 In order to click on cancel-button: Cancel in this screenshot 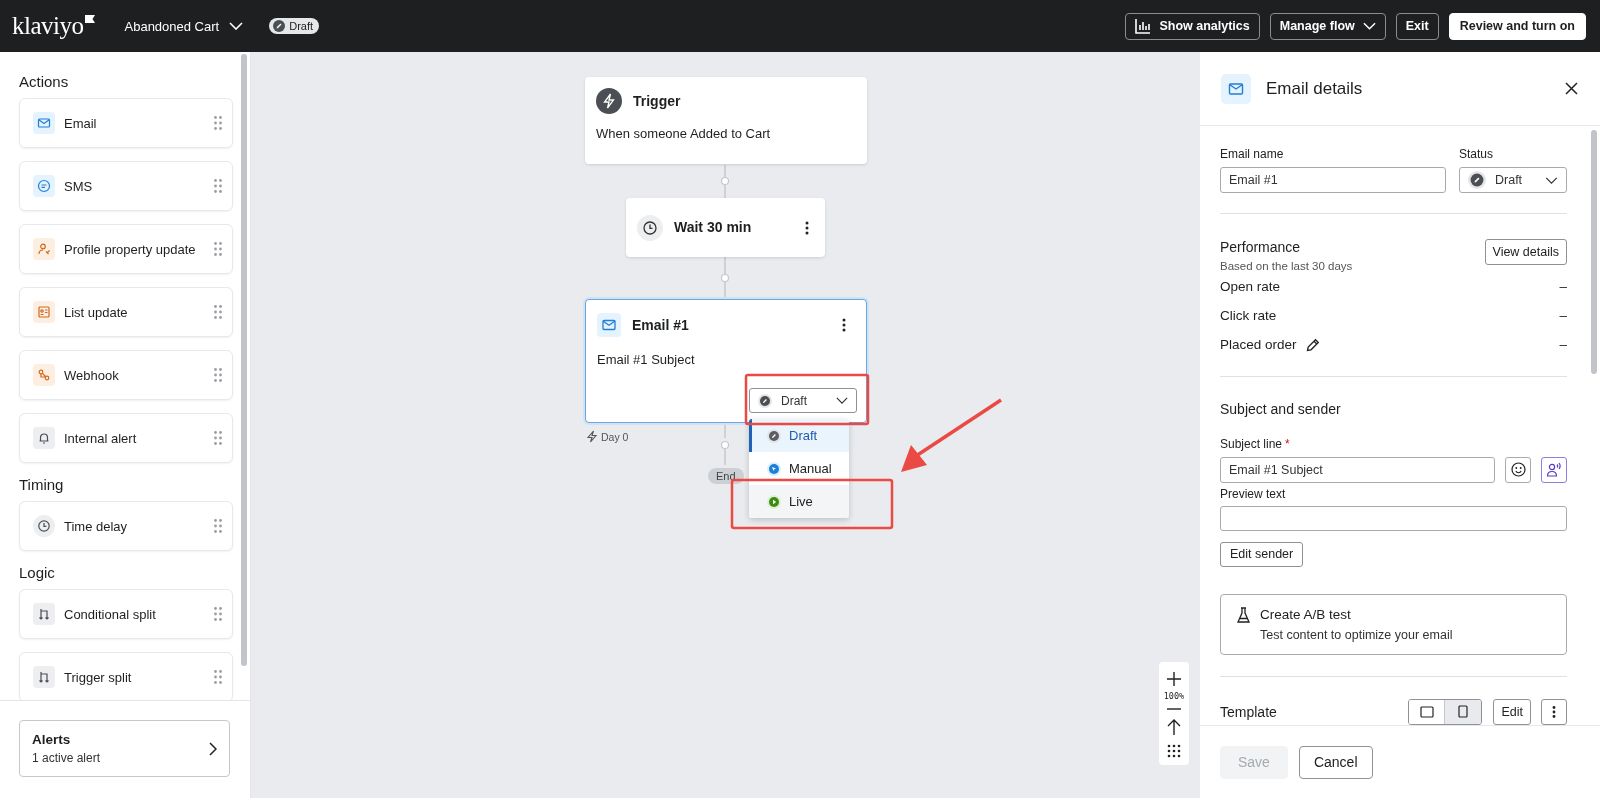, I will do `click(1335, 762)`.